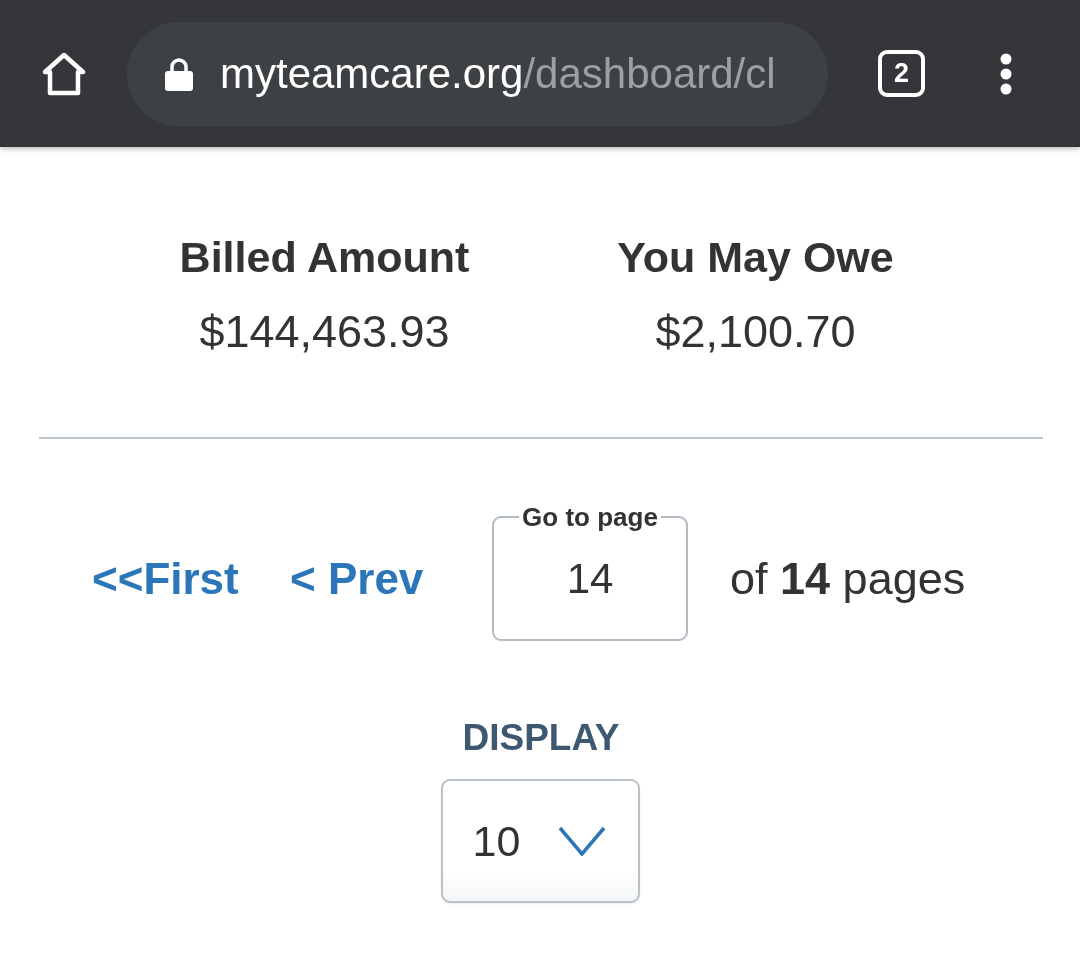  Describe the element at coordinates (179, 73) in the screenshot. I see `lock-icon` at that location.